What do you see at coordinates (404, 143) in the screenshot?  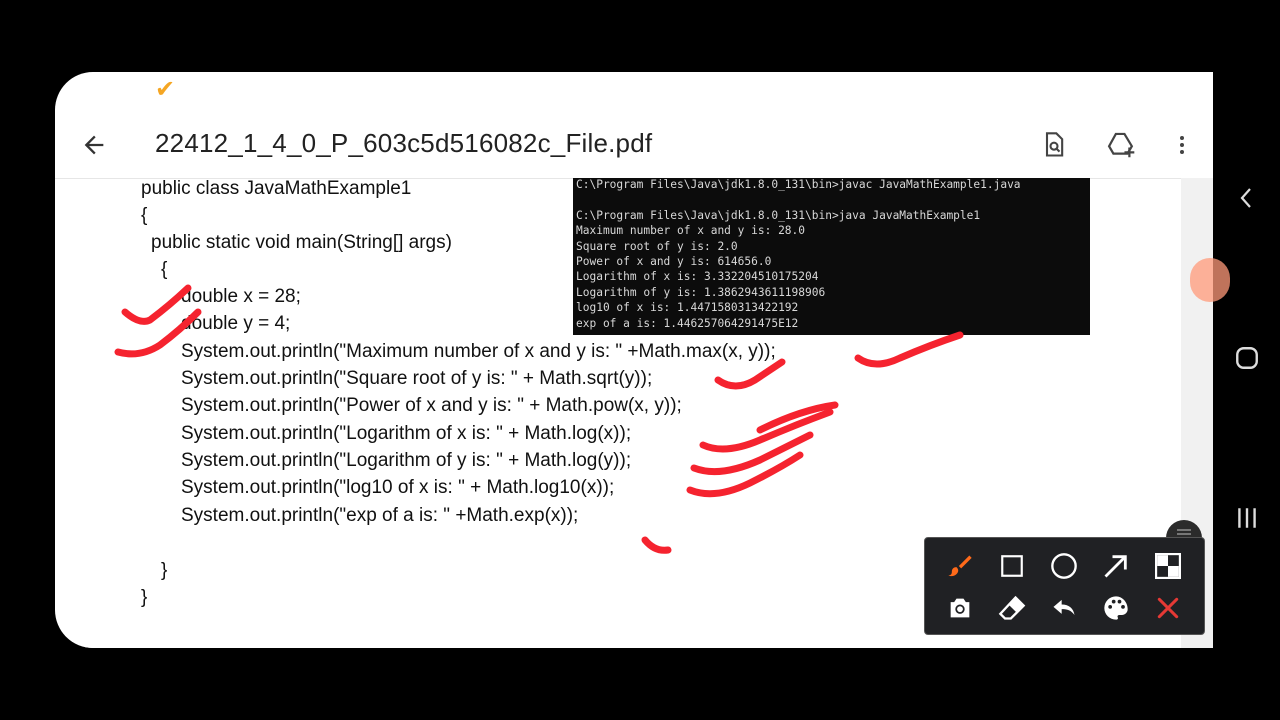 I see `file-title: 22412_1_4_0_P_603c5d516082c_File.pdf` at bounding box center [404, 143].